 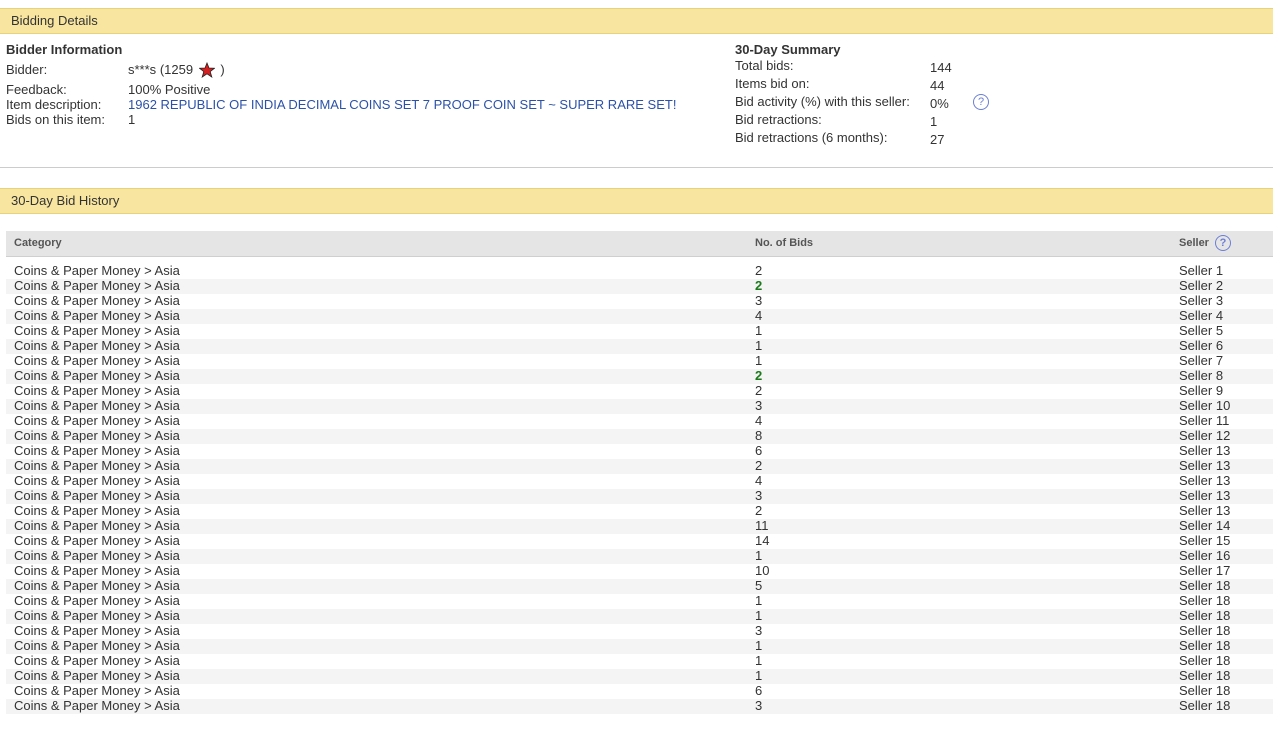 I want to click on table-row: Coins & Paper Money > Asia 4 Seller 4, so click(x=639, y=316).